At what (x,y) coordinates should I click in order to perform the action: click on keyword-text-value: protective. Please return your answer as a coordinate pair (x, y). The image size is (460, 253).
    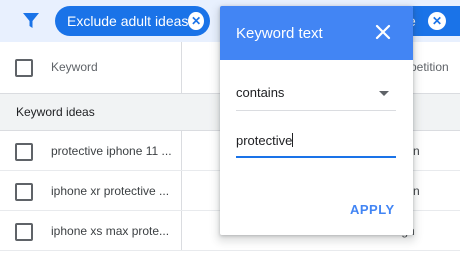
    Looking at the image, I should click on (265, 140).